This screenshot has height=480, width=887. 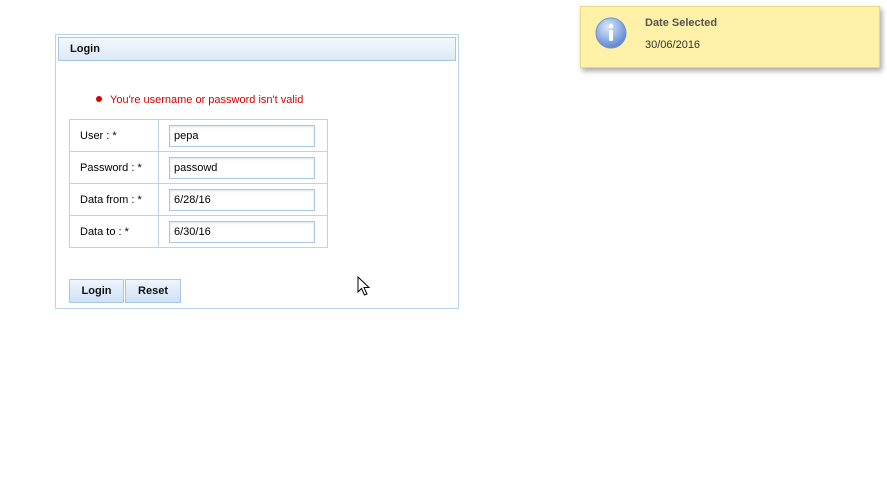 I want to click on date-from-label: Data from : *, so click(x=114, y=199).